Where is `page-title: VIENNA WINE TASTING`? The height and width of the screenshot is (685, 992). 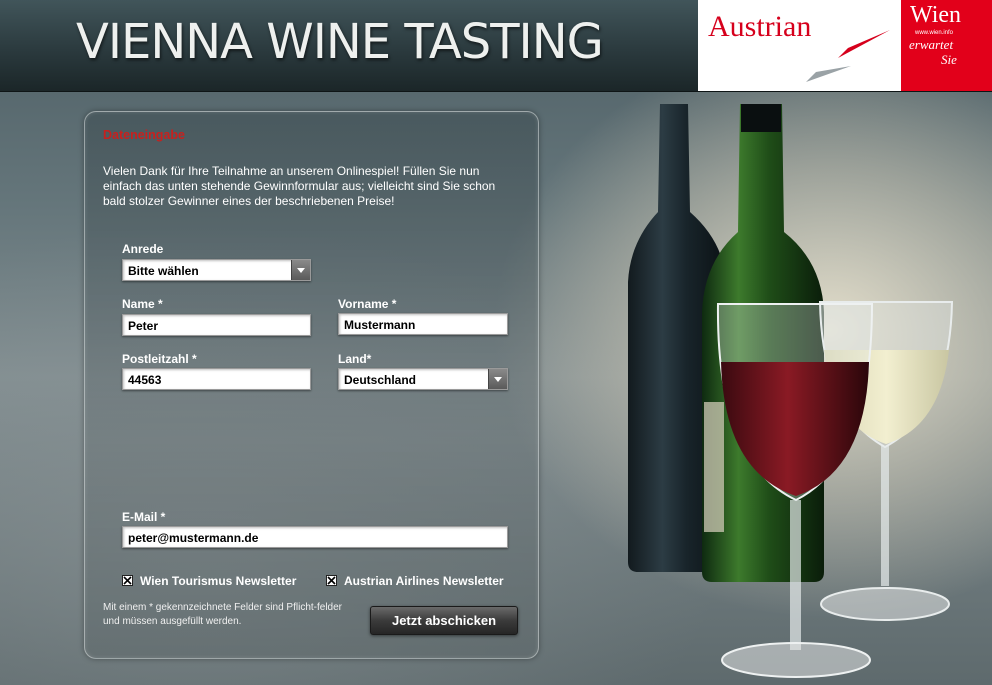
page-title: VIENNA WINE TASTING is located at coordinates (340, 42).